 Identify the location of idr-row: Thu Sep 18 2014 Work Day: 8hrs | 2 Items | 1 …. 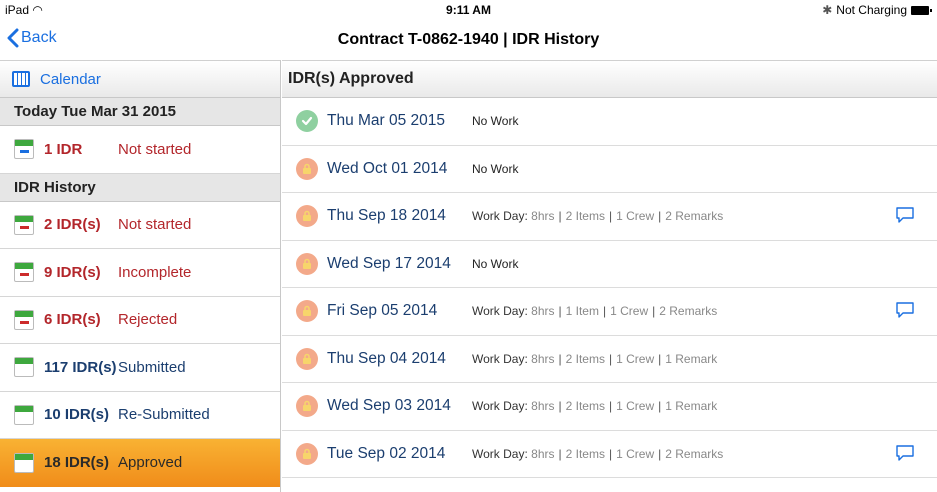
(609, 217).